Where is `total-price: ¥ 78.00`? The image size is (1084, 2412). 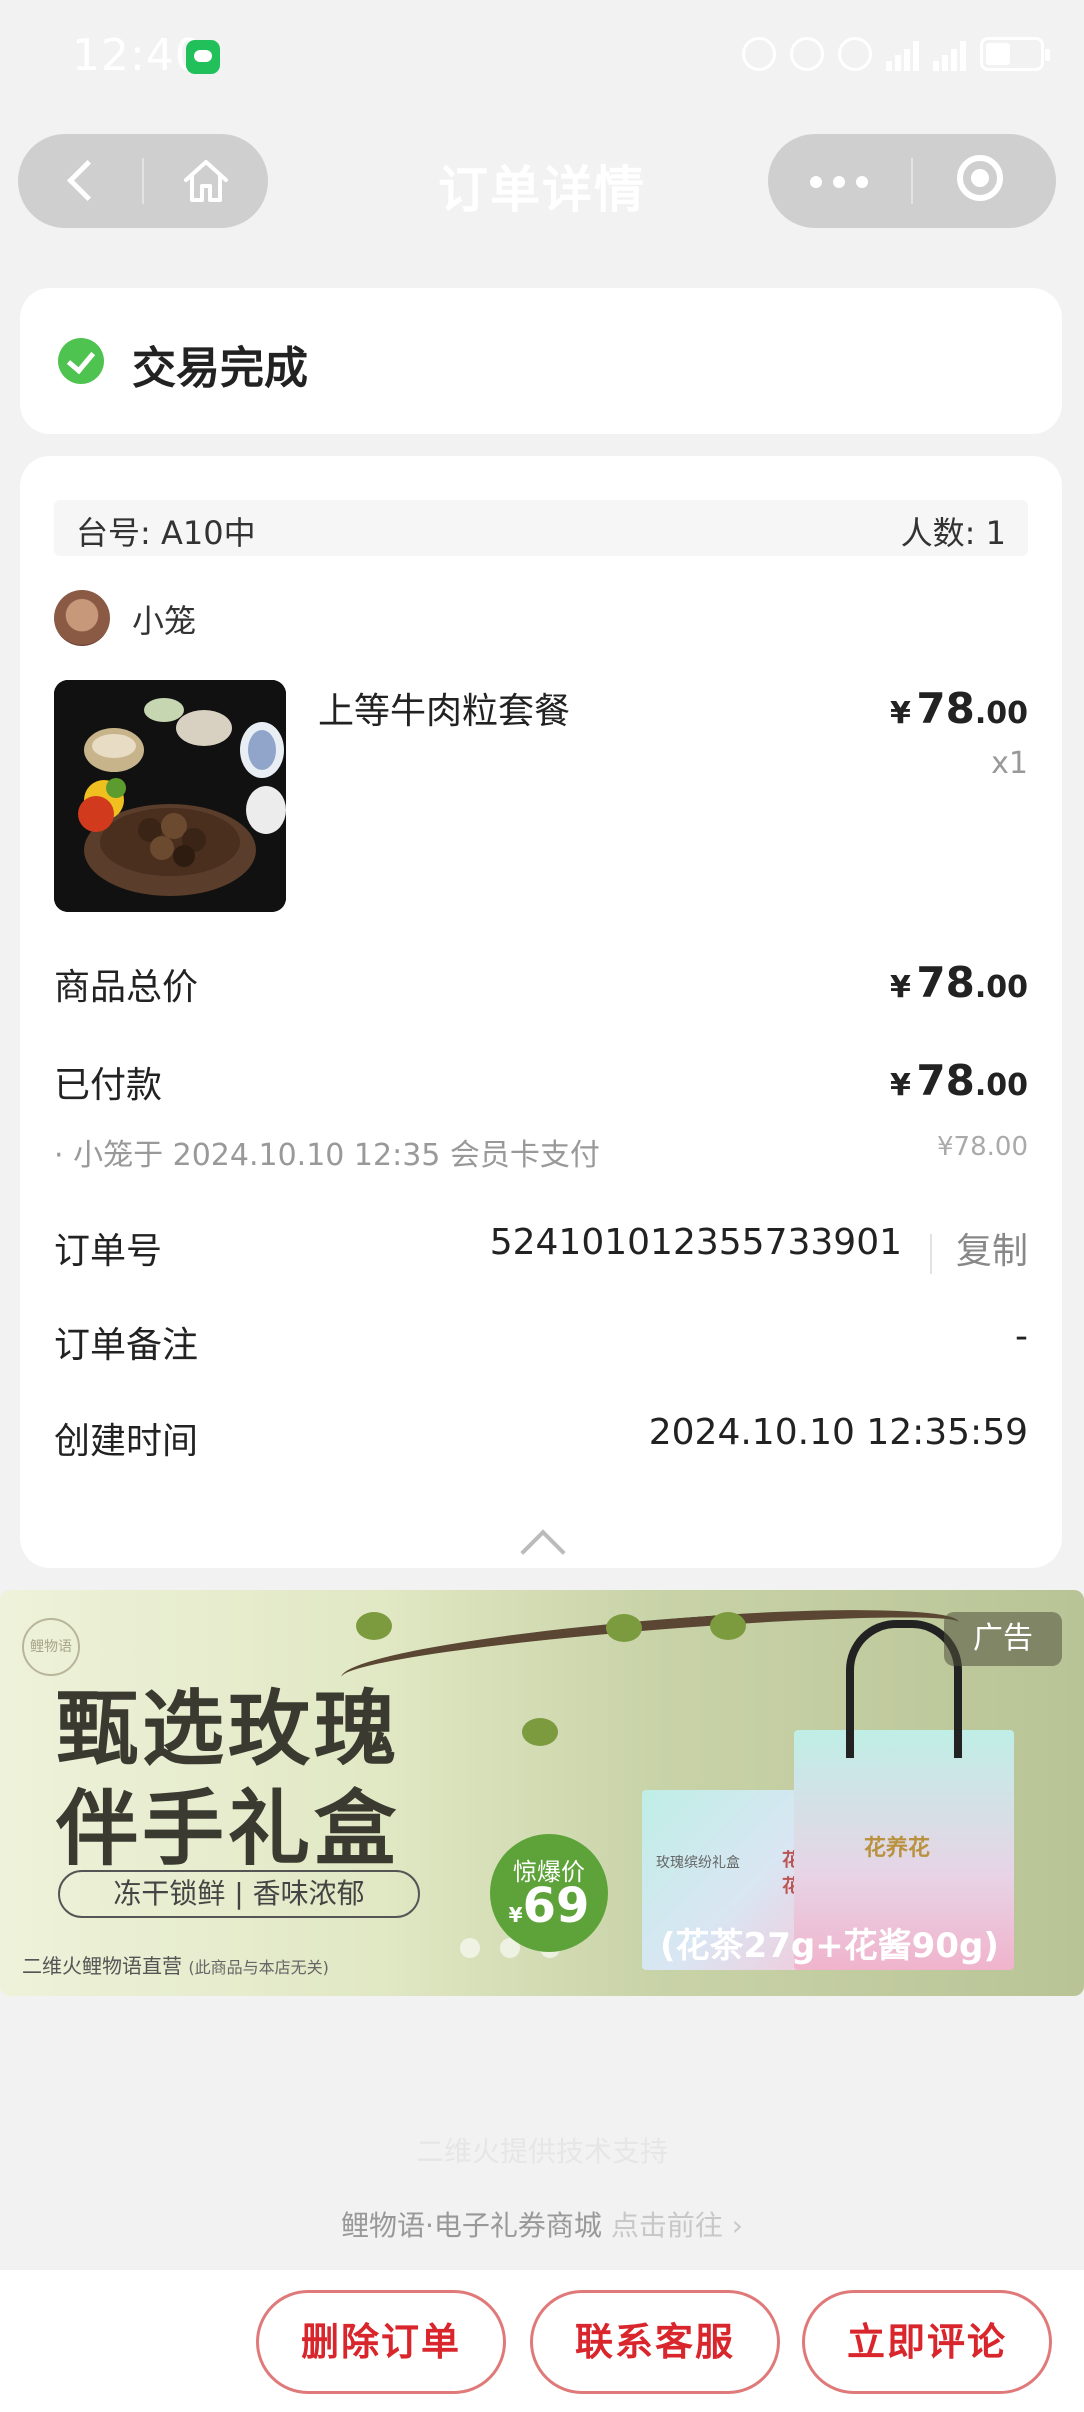 total-price: ¥ 78.00 is located at coordinates (959, 982).